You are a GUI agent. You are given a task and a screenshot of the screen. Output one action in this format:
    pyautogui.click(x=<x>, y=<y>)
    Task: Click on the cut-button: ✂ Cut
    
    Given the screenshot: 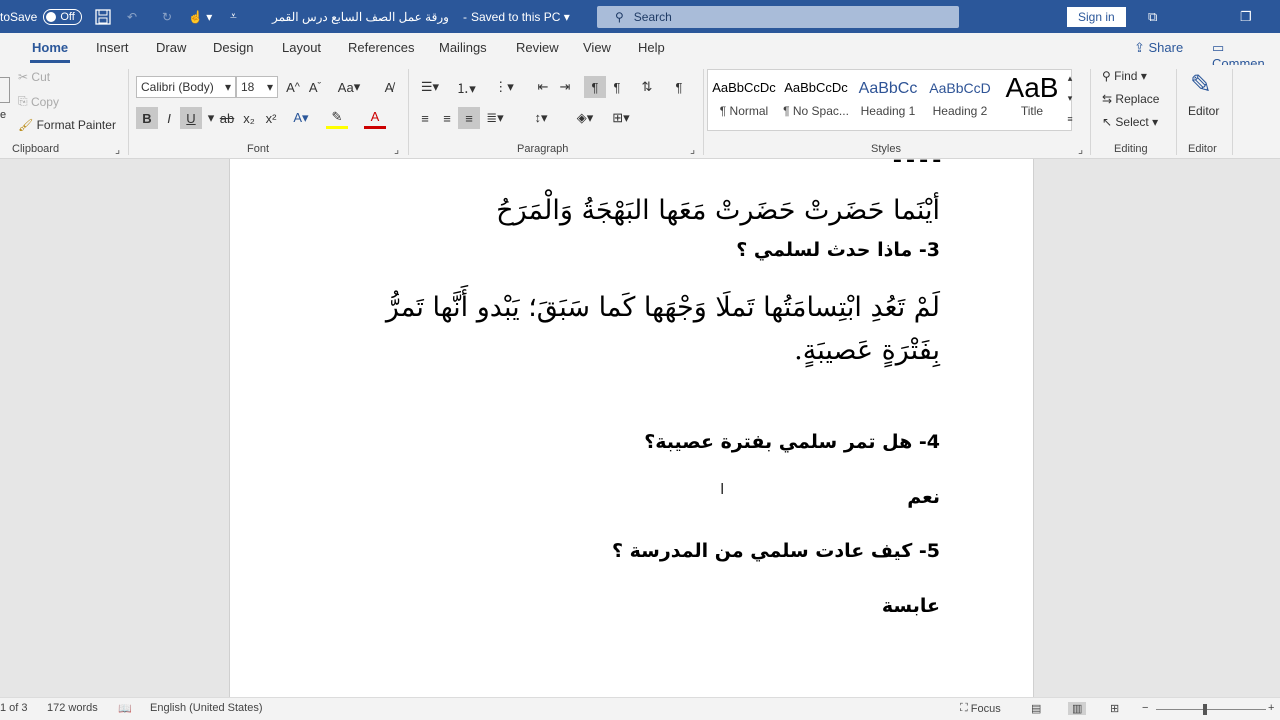 What is the action you would take?
    pyautogui.click(x=34, y=77)
    